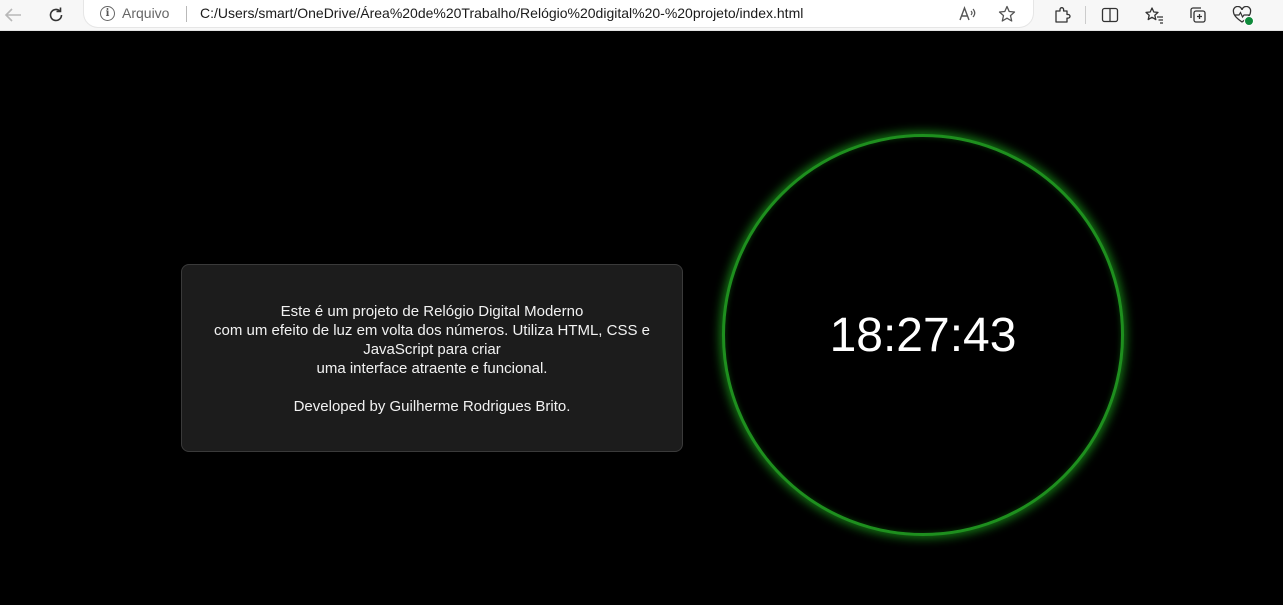 The width and height of the screenshot is (1283, 605). Describe the element at coordinates (1154, 15) in the screenshot. I see `favorites-icon` at that location.